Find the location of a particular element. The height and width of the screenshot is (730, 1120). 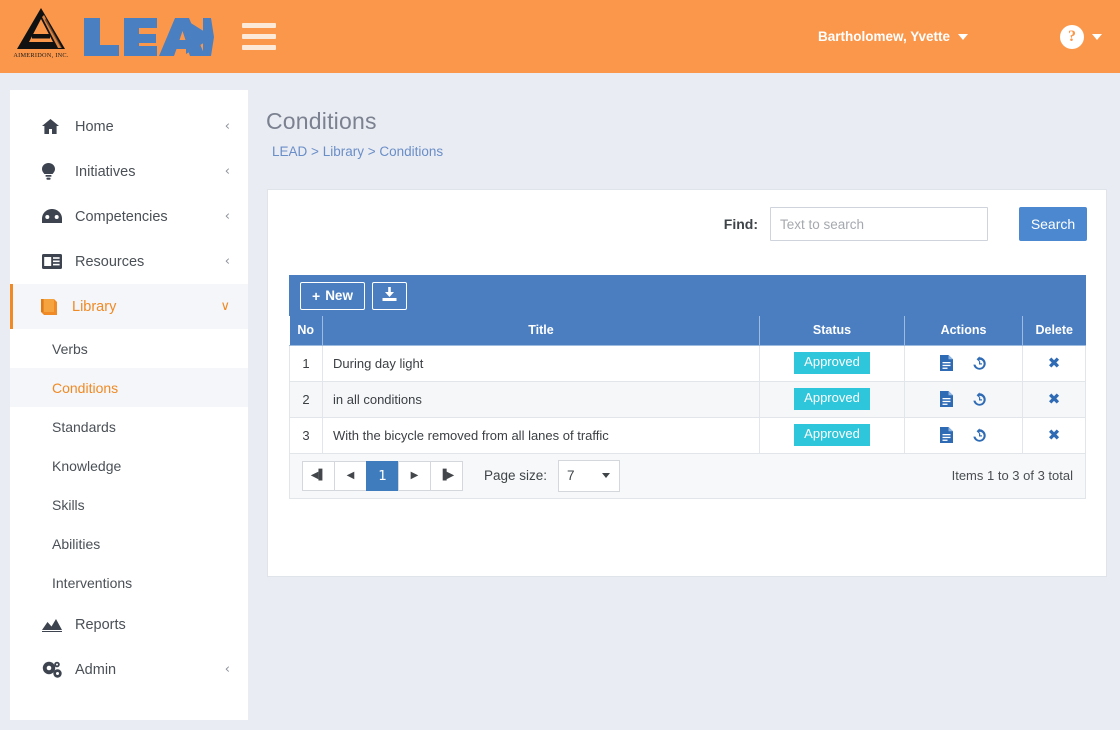

find-label: Find: is located at coordinates (740, 224).